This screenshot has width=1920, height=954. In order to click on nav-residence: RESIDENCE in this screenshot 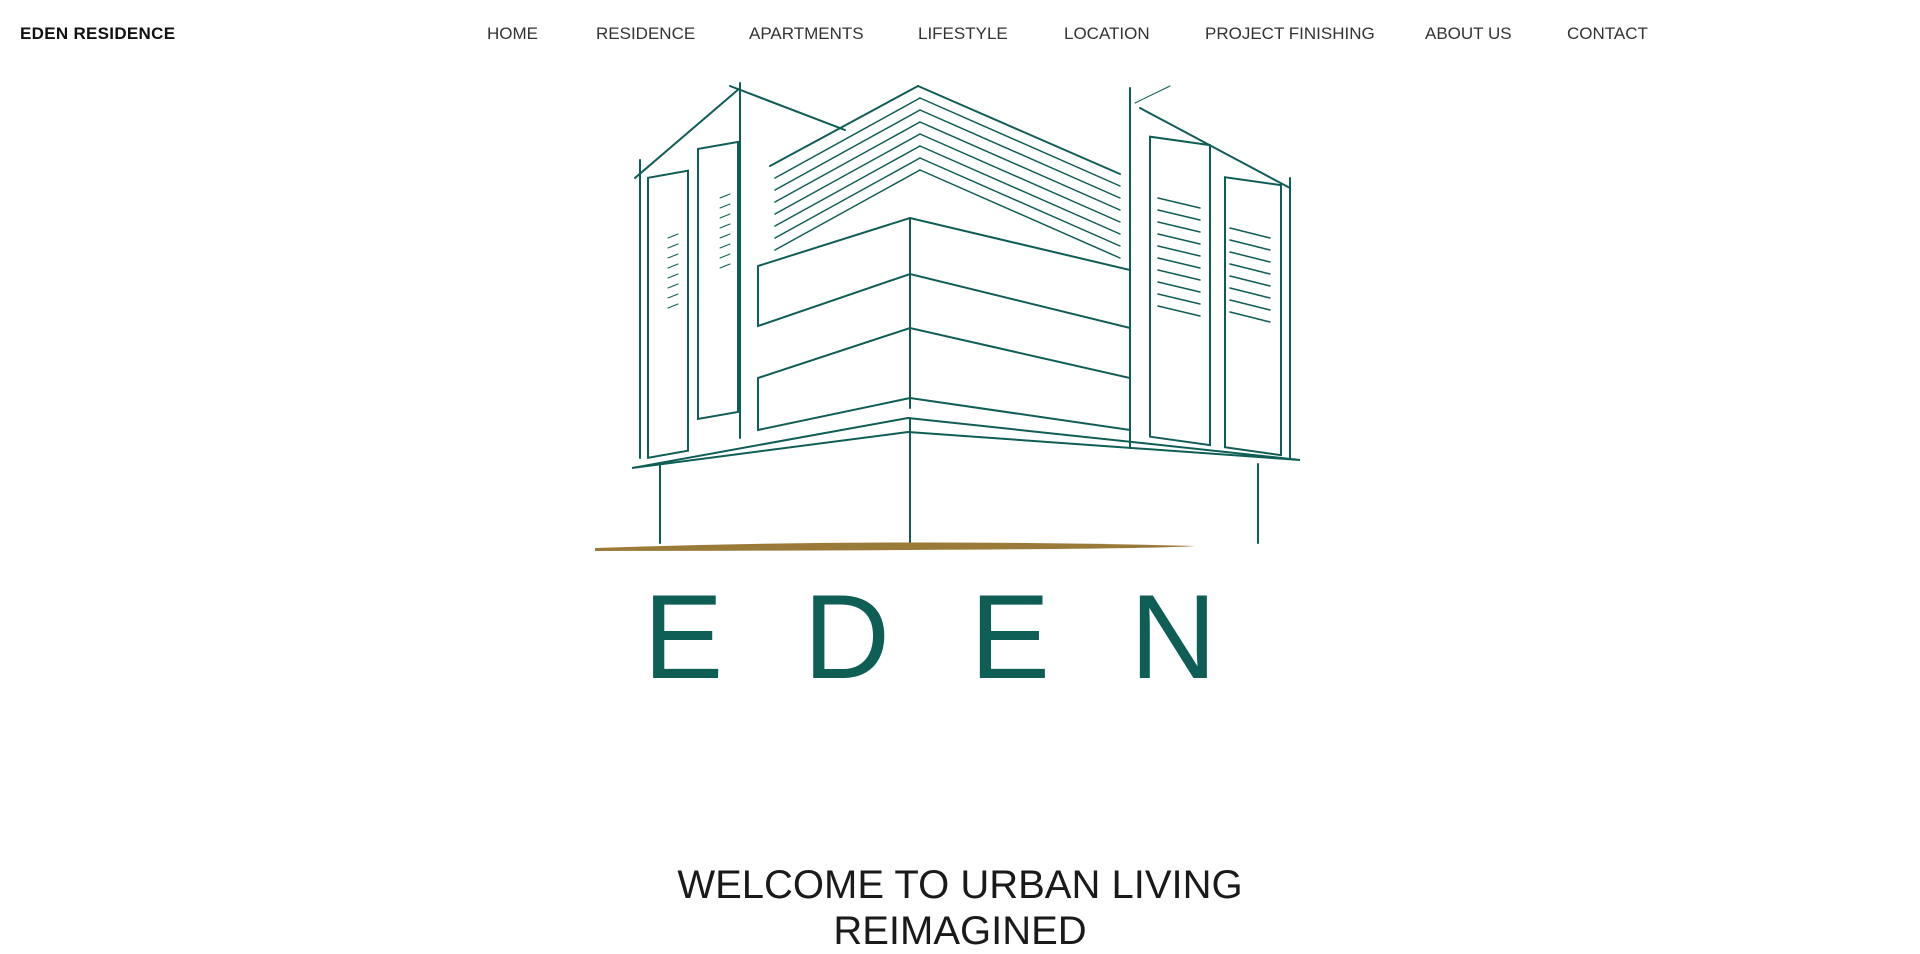, I will do `click(645, 34)`.